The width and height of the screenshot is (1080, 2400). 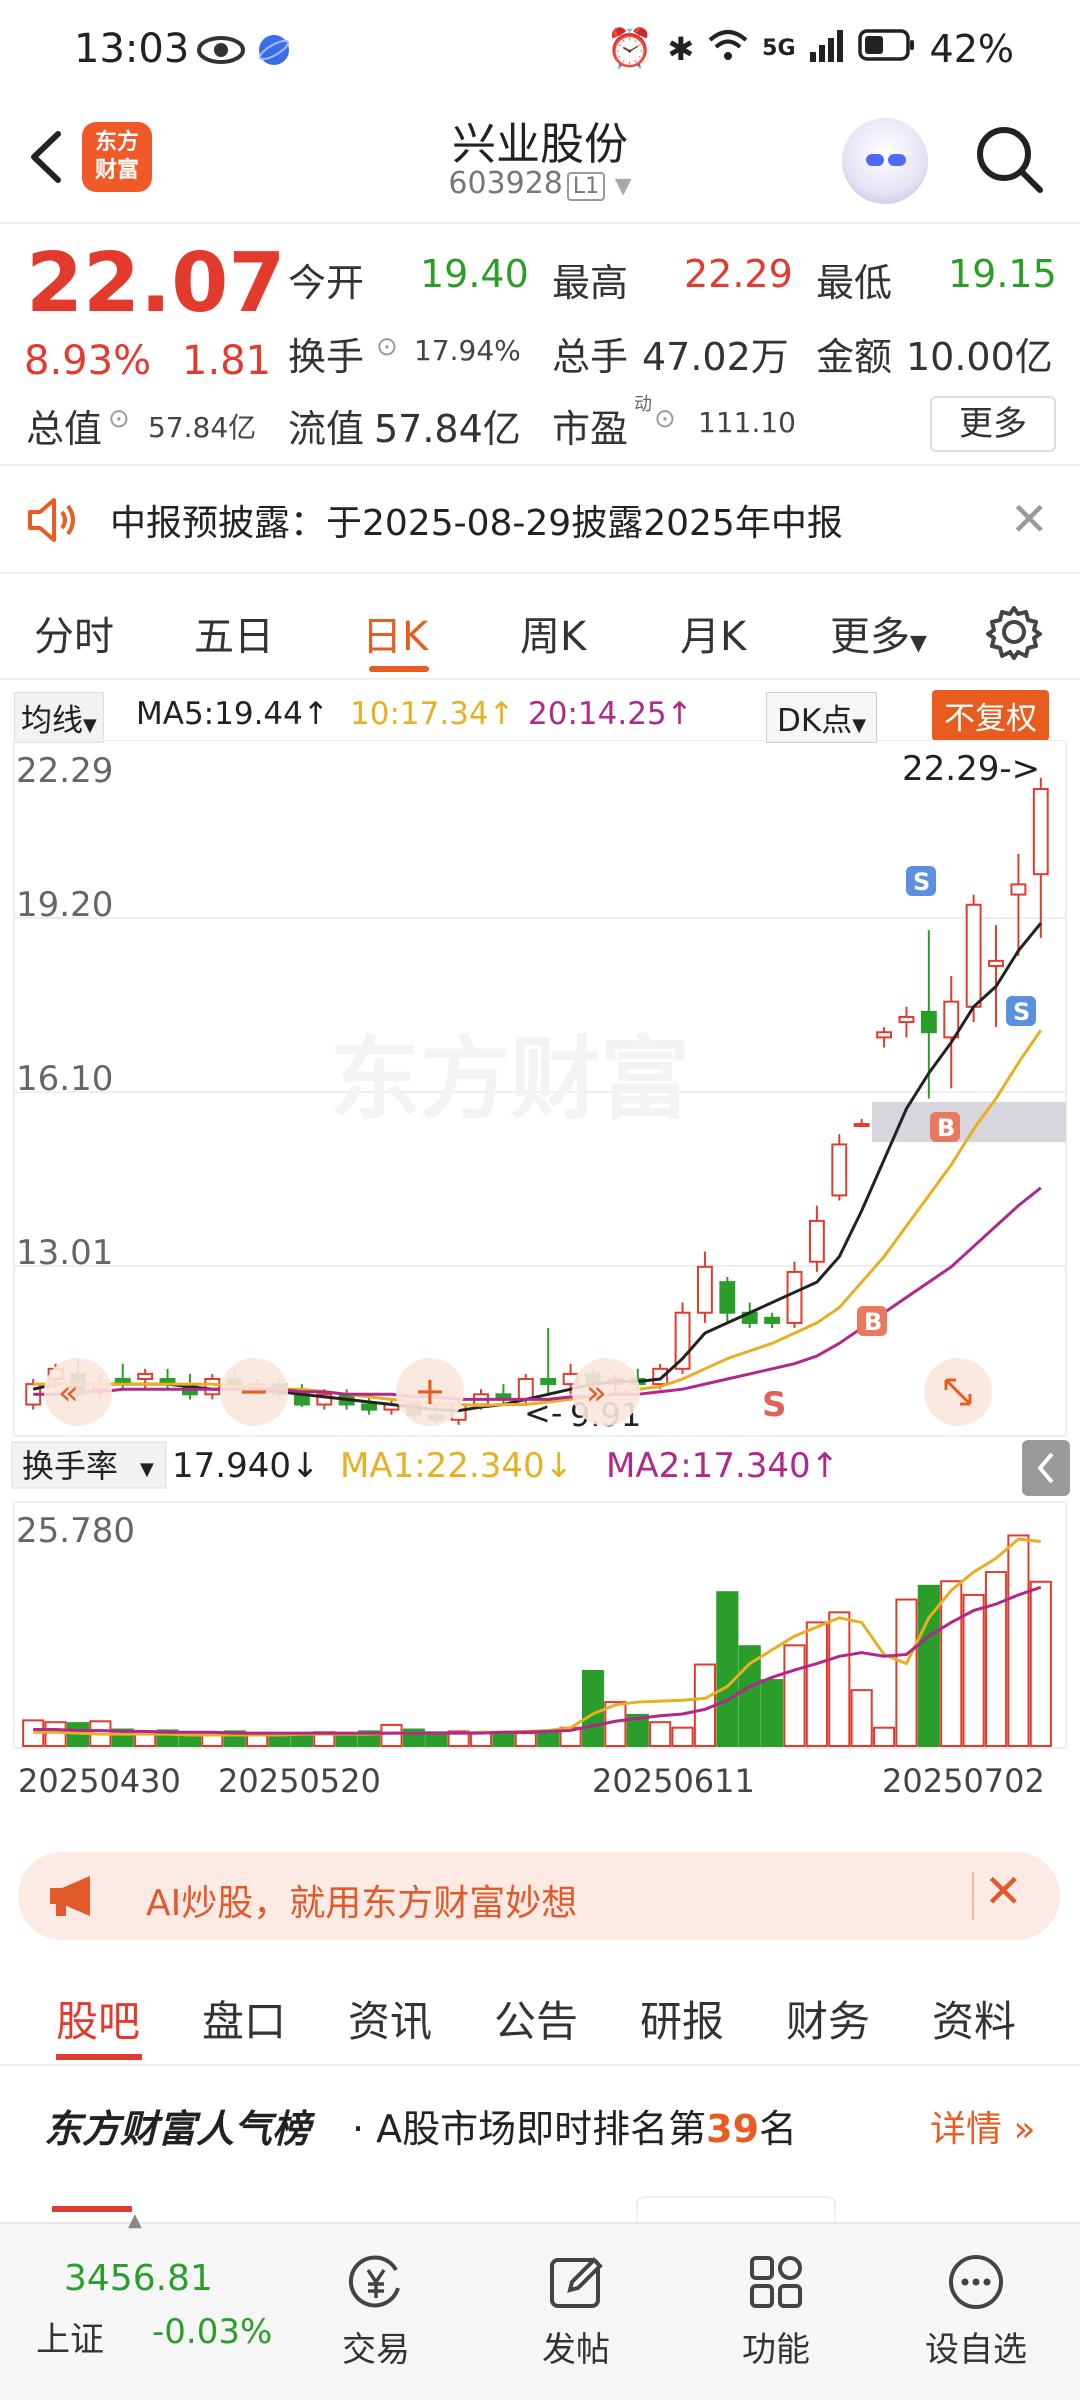 I want to click on popularity-suffix: 名, so click(x=778, y=2129).